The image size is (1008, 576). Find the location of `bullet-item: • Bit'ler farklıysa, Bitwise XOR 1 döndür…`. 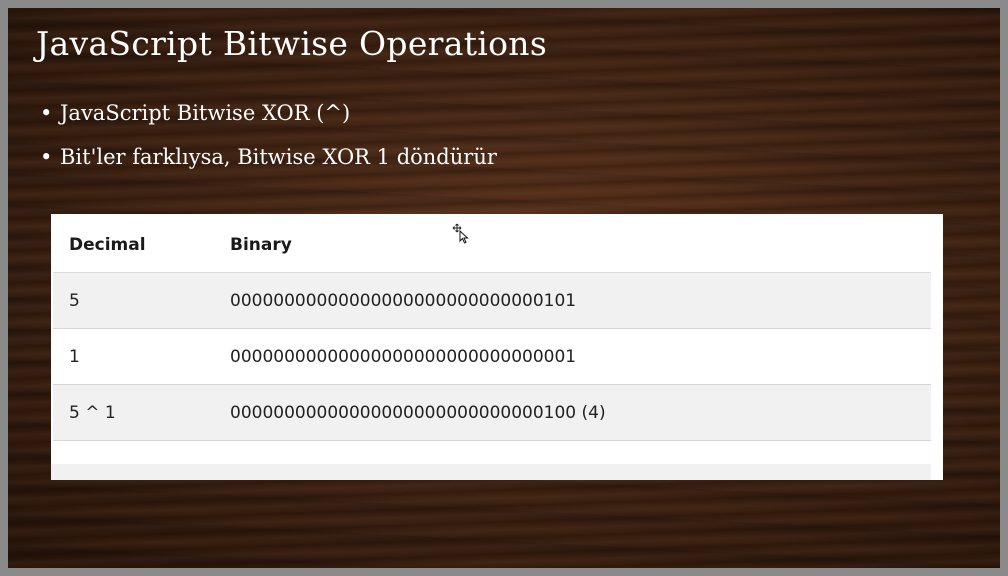

bullet-item: • Bit'ler farklıysa, Bitwise XOR 1 döndür… is located at coordinates (268, 162).